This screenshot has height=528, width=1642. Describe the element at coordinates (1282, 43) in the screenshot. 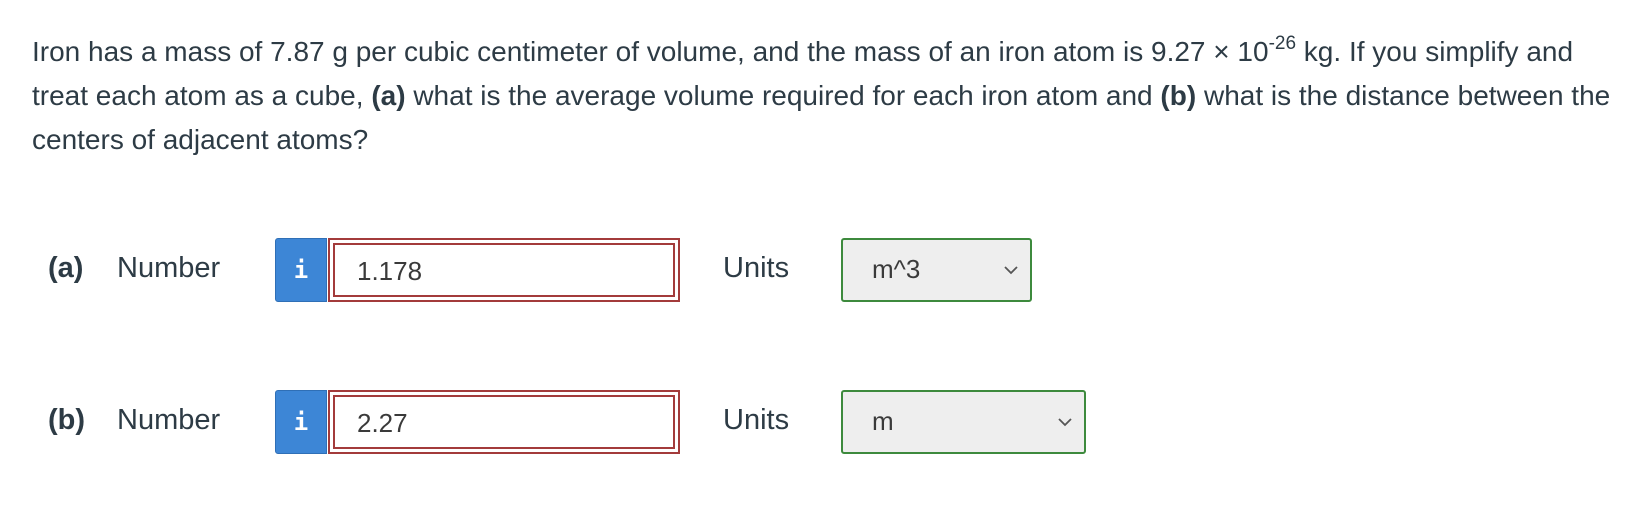

I see `question-exponent: -26` at that location.